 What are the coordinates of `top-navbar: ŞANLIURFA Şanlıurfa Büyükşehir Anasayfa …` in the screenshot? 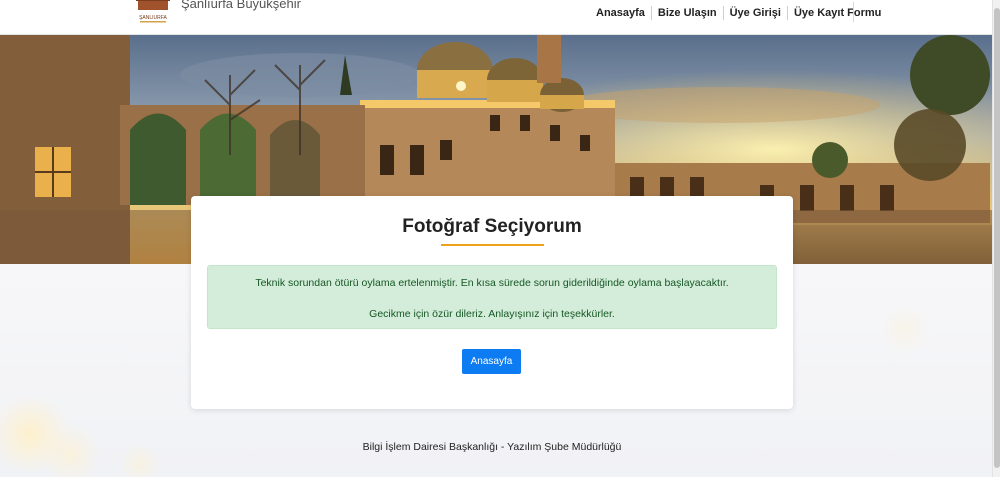 It's located at (496, 17).